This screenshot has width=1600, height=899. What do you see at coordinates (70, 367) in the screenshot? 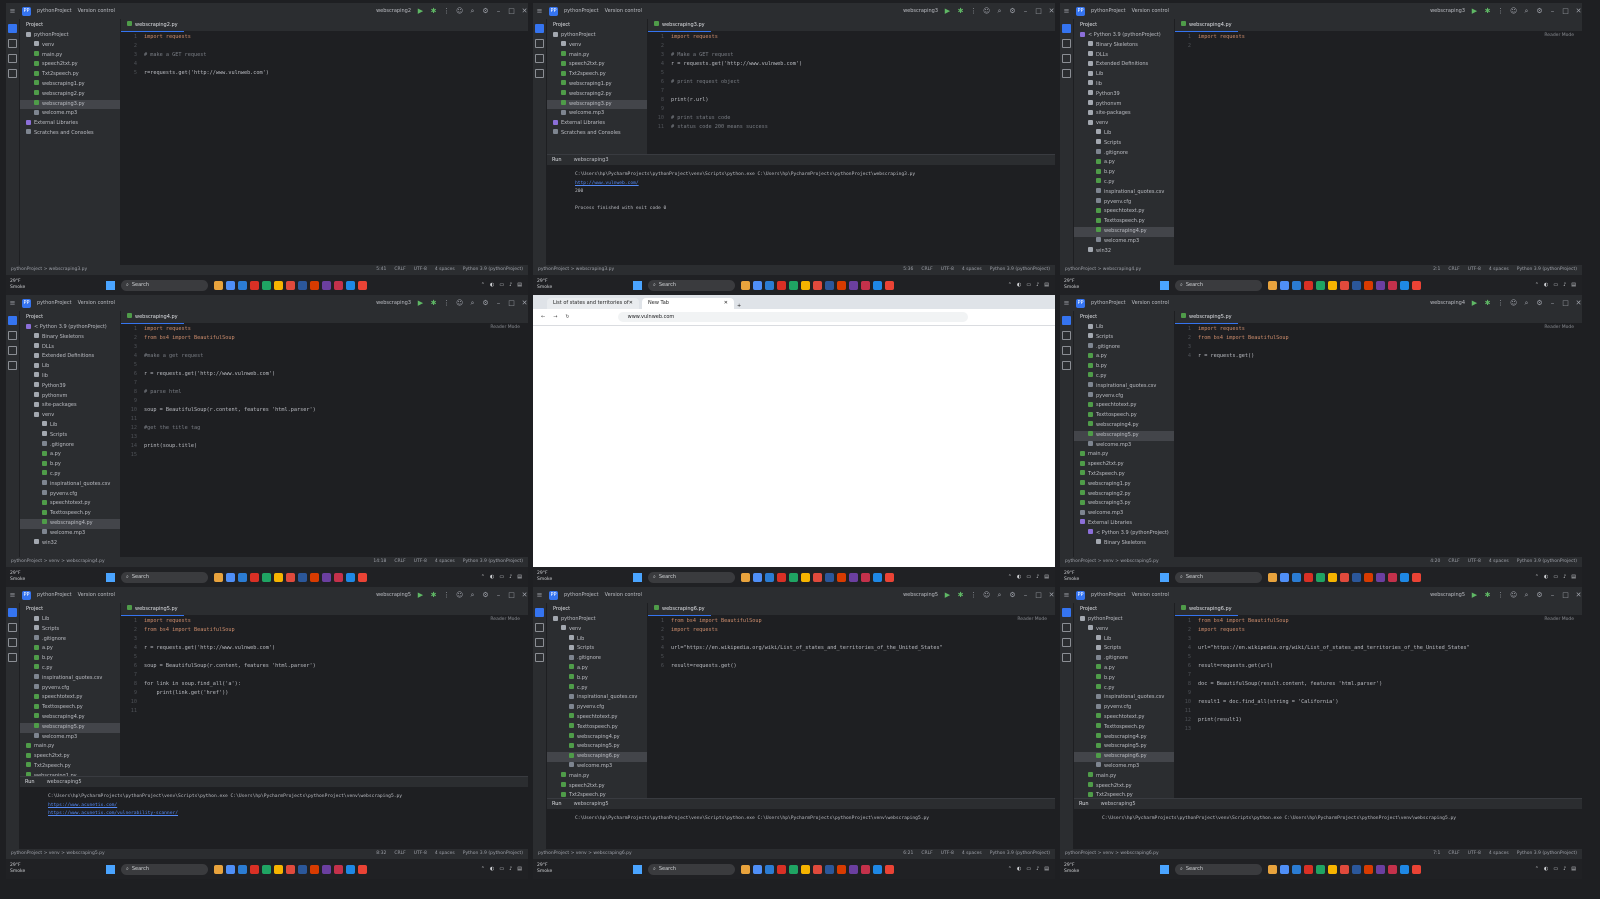
I see `tree-item: Lib` at bounding box center [70, 367].